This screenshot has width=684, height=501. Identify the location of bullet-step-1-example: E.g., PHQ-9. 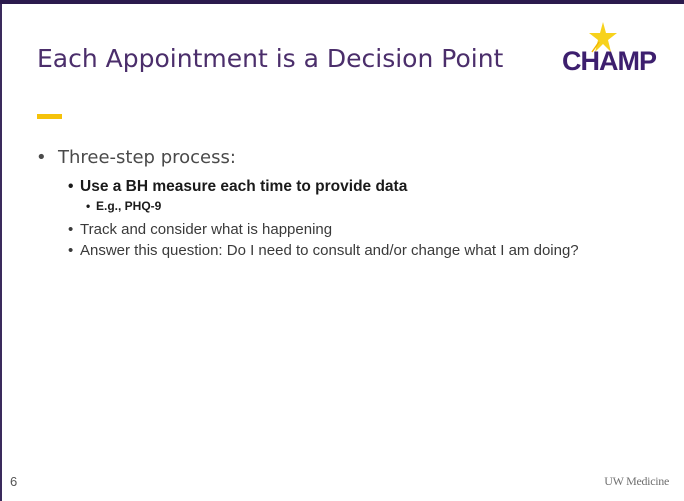
(346, 206).